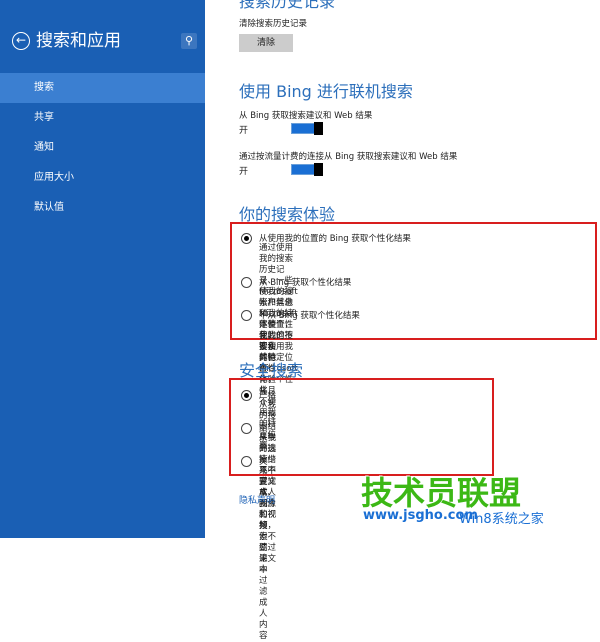 This screenshot has width=600, height=642. What do you see at coordinates (326, 91) in the screenshot?
I see `bing-section-title: 使用 Bing 进行联机搜索` at bounding box center [326, 91].